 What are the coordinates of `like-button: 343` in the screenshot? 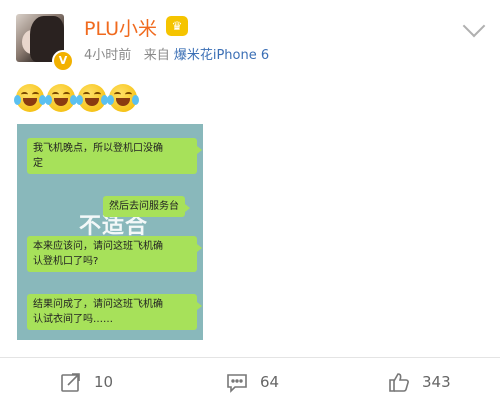 It's located at (419, 382).